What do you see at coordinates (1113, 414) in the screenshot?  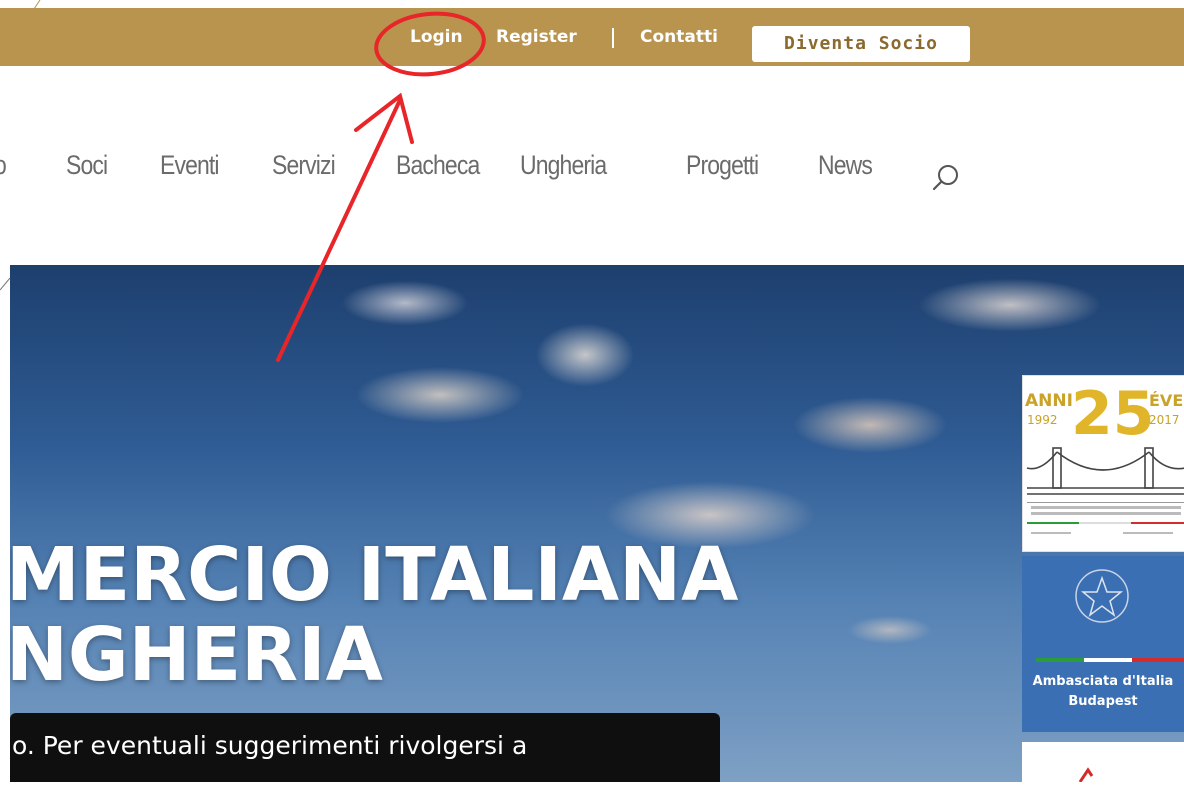 I see `svg-text: 25` at bounding box center [1113, 414].